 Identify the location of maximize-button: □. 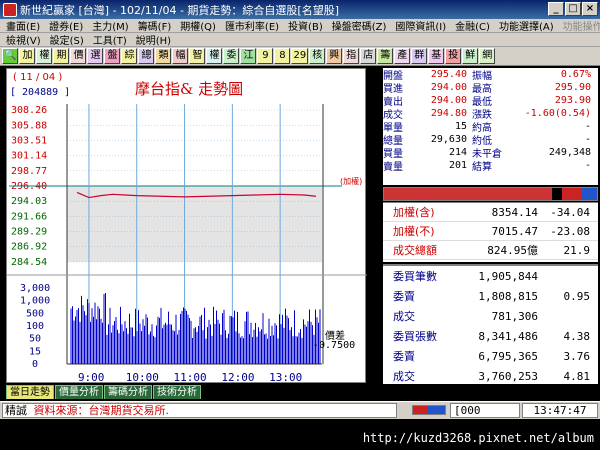
(573, 9).